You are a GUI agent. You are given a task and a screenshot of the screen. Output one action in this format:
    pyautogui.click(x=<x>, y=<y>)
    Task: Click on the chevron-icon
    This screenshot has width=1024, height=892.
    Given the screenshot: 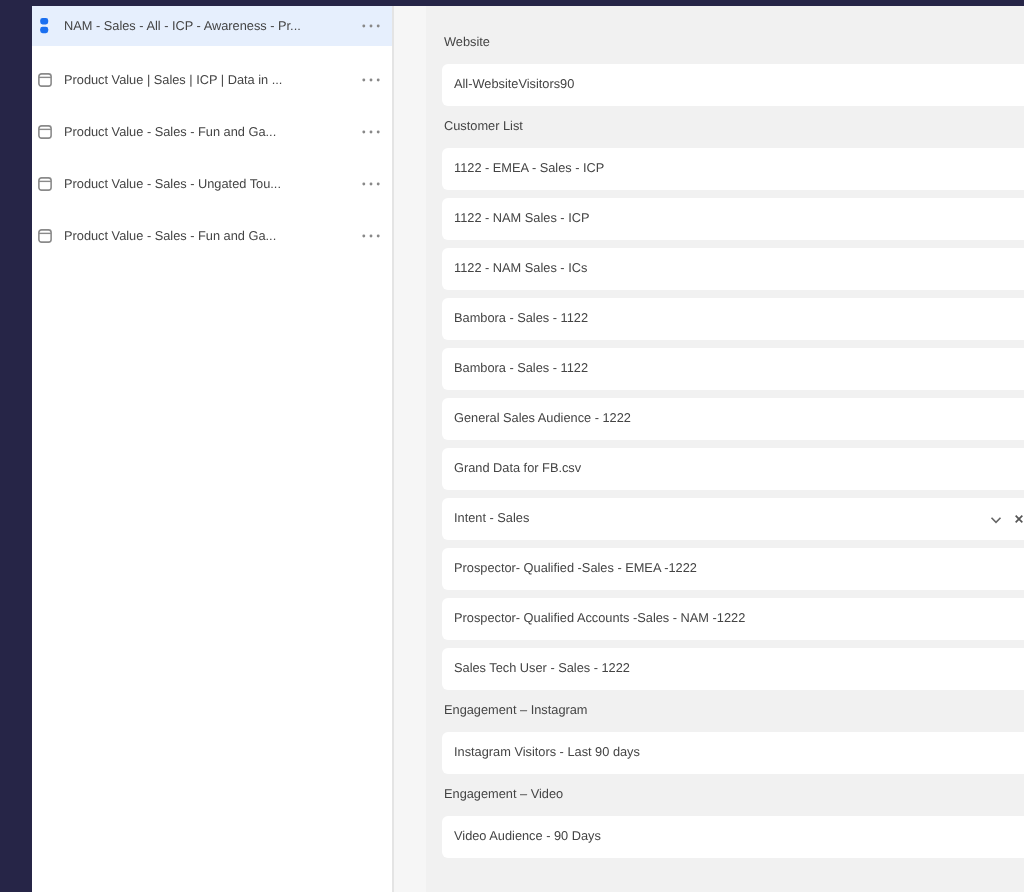 What is the action you would take?
    pyautogui.click(x=996, y=519)
    